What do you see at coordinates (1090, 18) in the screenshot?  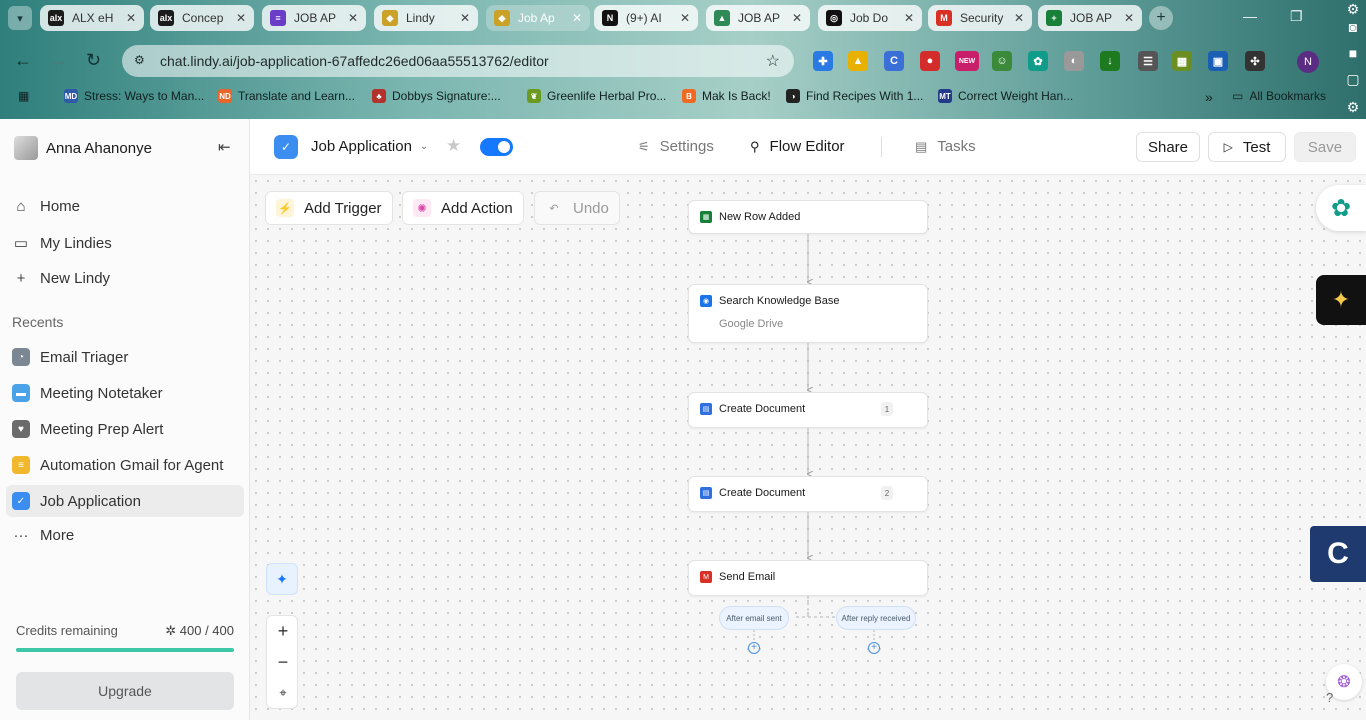 I see `browser-tab: + JOB AP ✕` at bounding box center [1090, 18].